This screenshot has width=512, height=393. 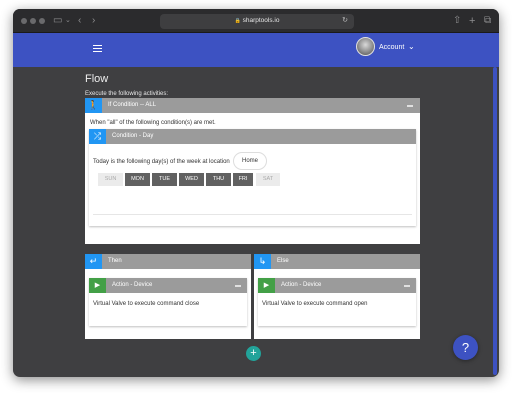 What do you see at coordinates (365, 46) in the screenshot?
I see `avatar` at bounding box center [365, 46].